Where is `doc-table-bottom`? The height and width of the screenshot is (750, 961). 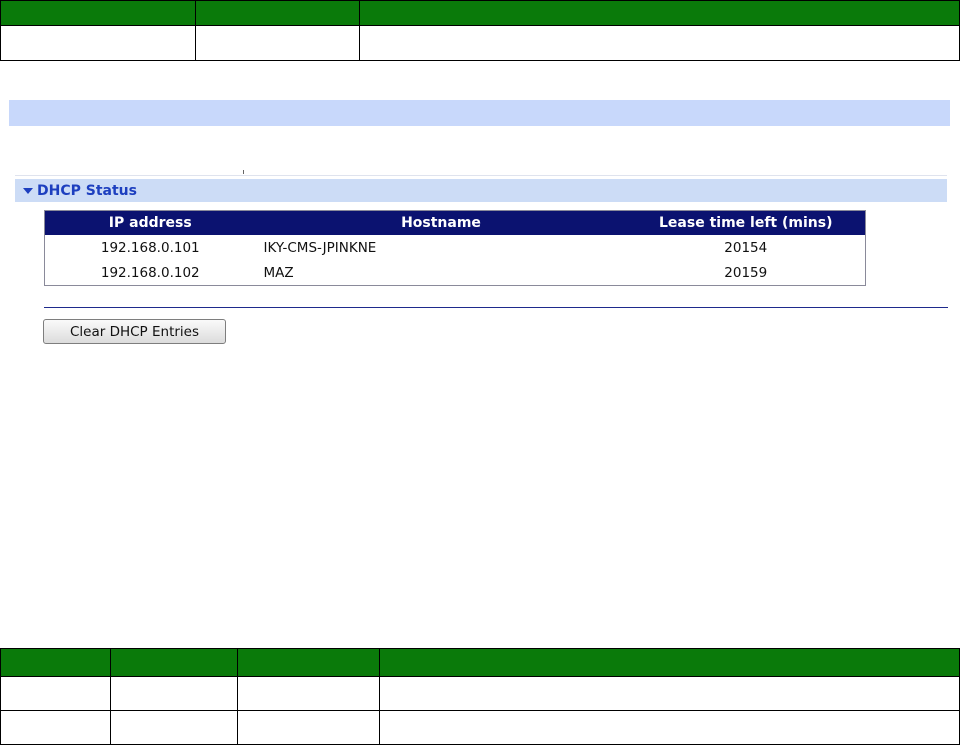
doc-table-bottom is located at coordinates (480, 696).